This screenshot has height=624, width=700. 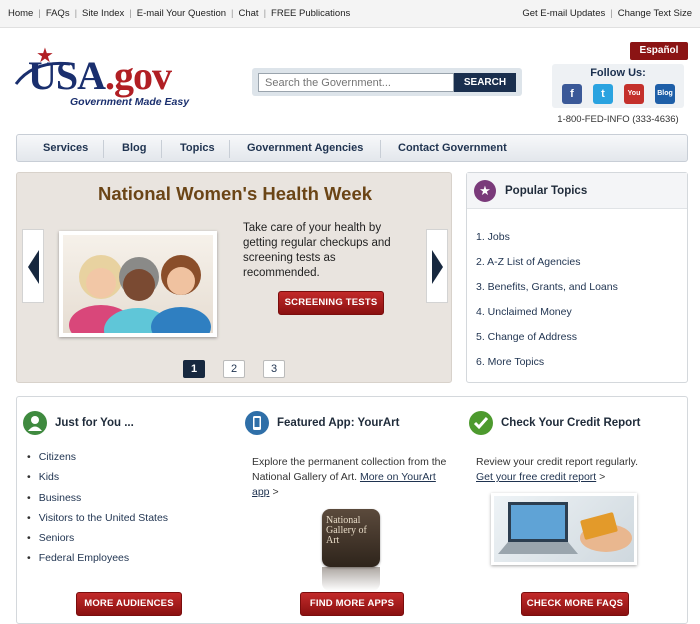 What do you see at coordinates (97, 502) in the screenshot?
I see `audience-business: Business` at bounding box center [97, 502].